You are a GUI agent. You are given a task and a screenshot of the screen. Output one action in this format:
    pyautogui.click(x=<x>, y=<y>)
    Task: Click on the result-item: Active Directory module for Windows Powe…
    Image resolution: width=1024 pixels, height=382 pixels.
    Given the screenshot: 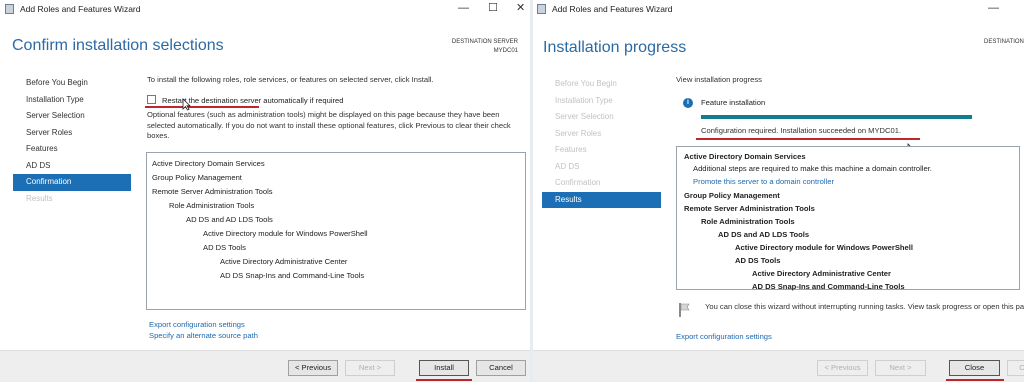 What is the action you would take?
    pyautogui.click(x=824, y=247)
    